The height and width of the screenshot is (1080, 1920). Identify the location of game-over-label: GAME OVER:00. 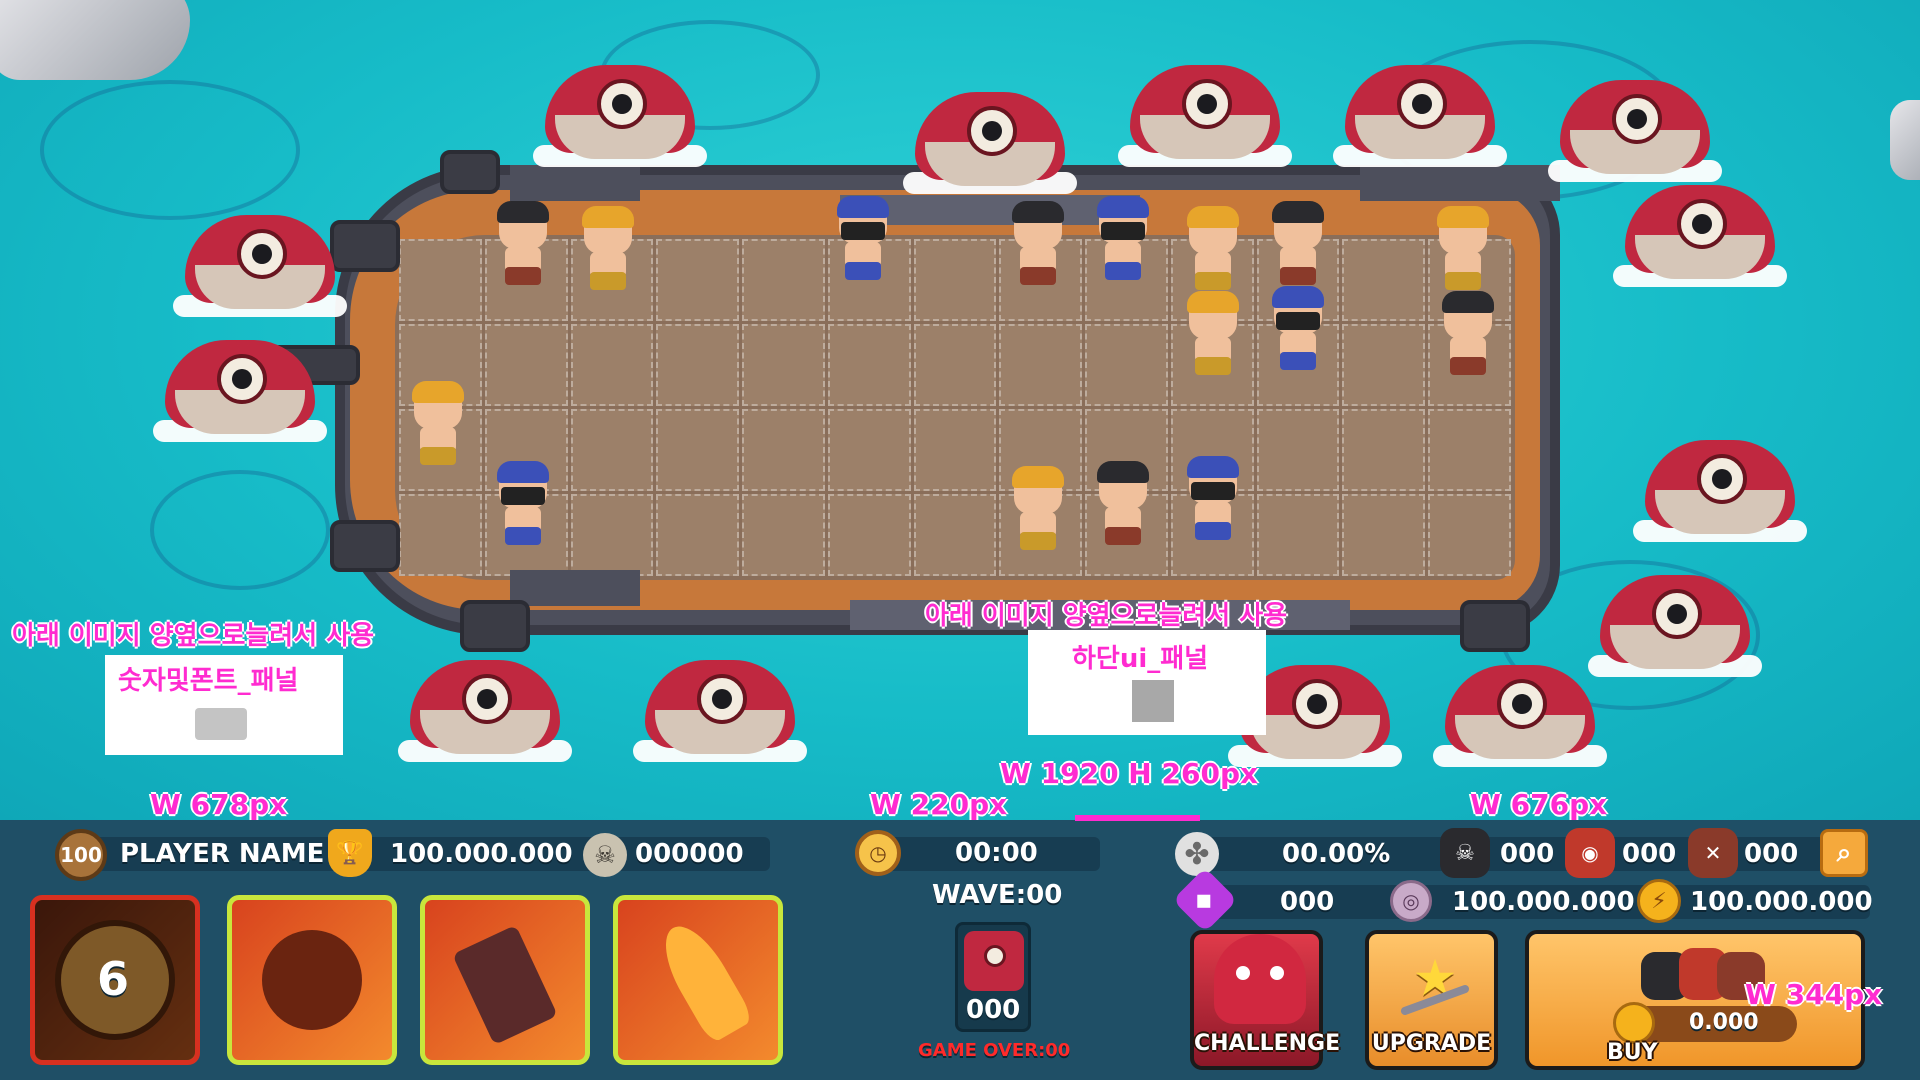
(994, 1050).